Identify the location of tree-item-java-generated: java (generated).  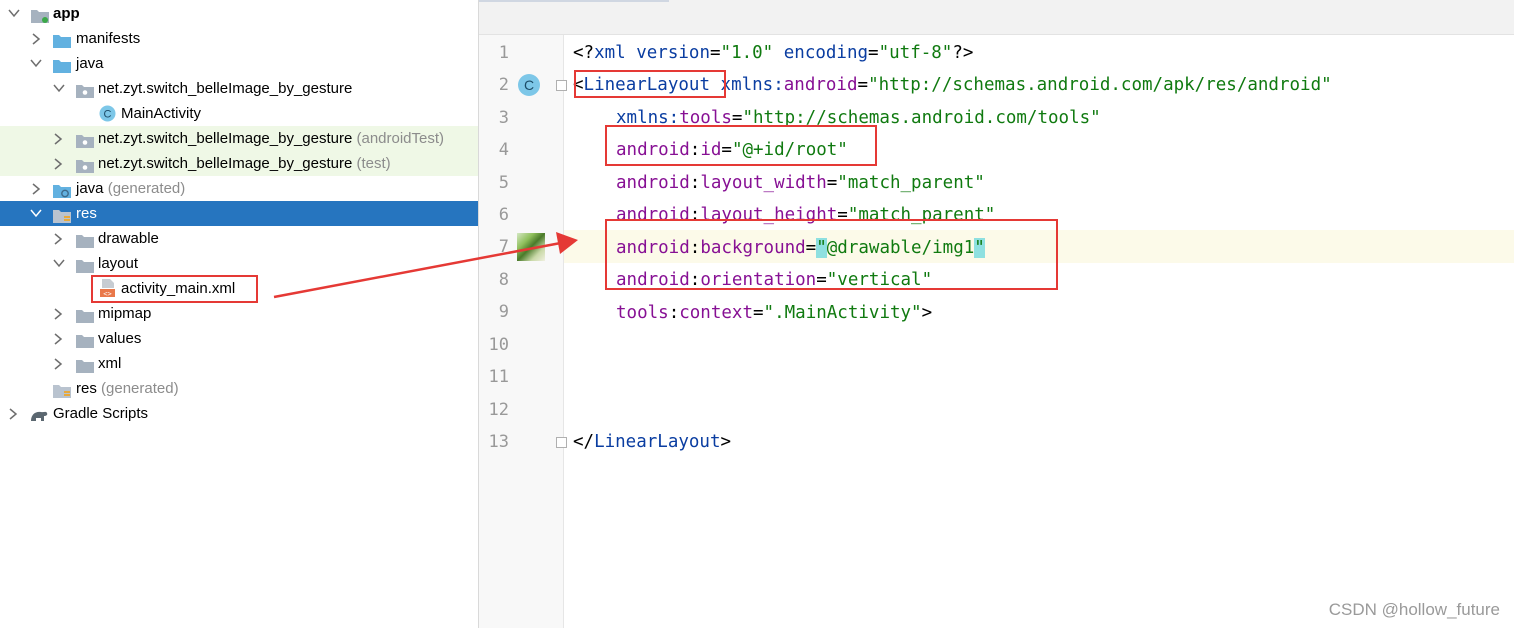
(239, 188).